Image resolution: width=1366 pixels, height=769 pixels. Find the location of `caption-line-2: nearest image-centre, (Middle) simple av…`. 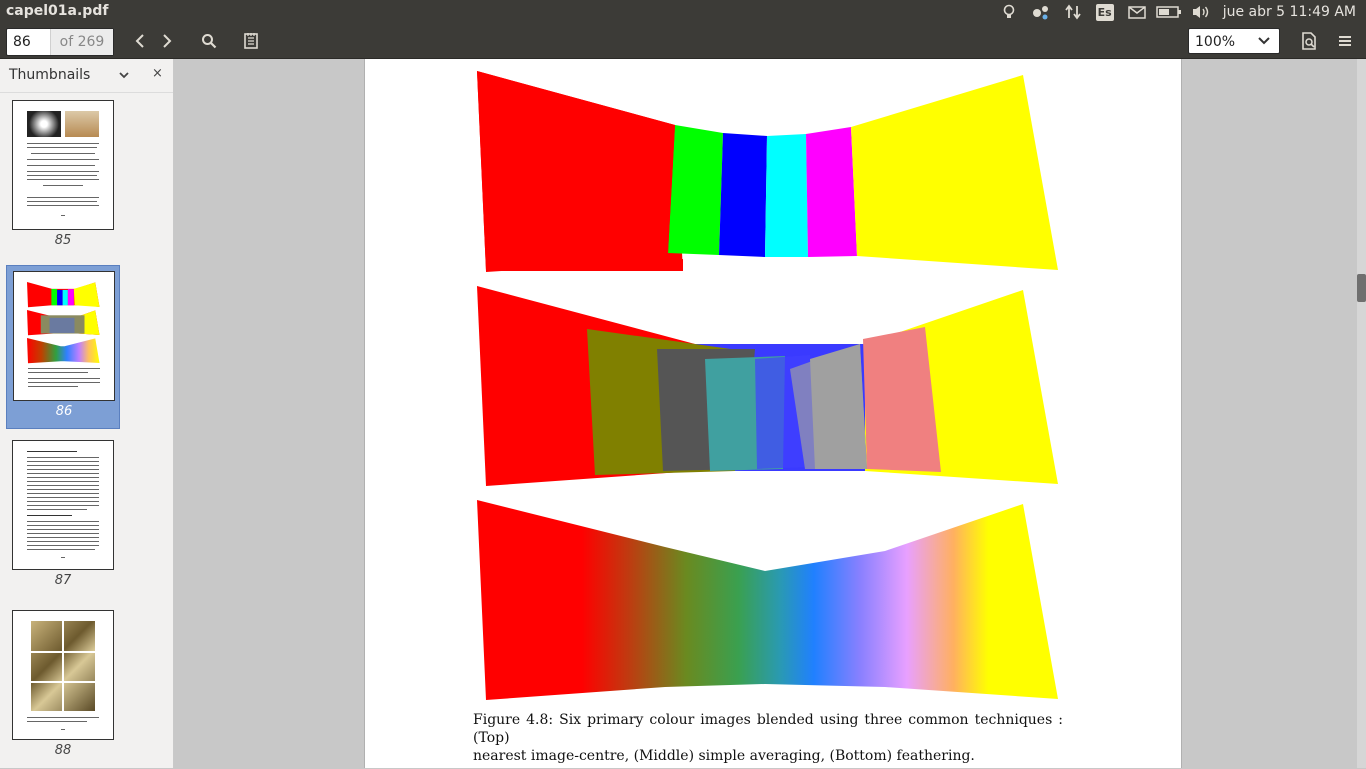

caption-line-2: nearest image-centre, (Middle) simple av… is located at coordinates (724, 756).